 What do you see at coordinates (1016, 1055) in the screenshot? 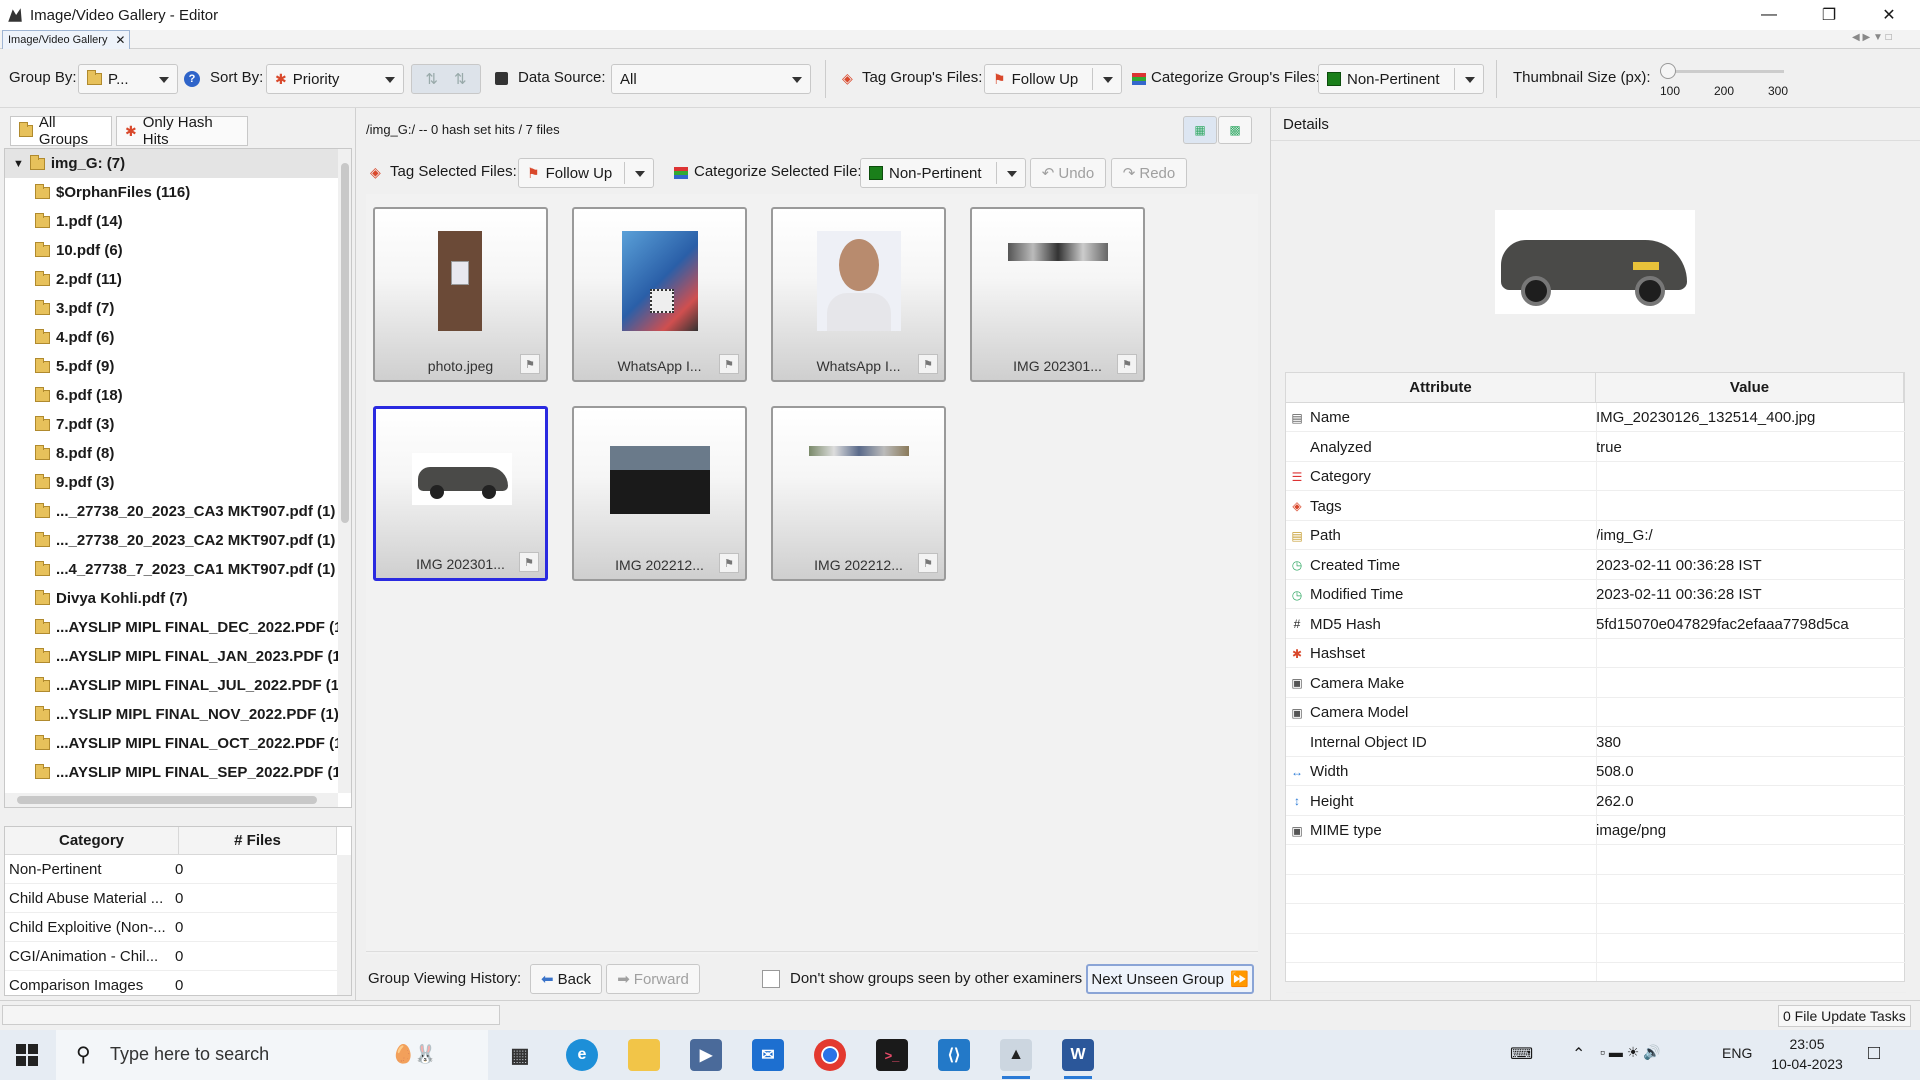
I see `autopsy-active-icon: ▲` at bounding box center [1016, 1055].